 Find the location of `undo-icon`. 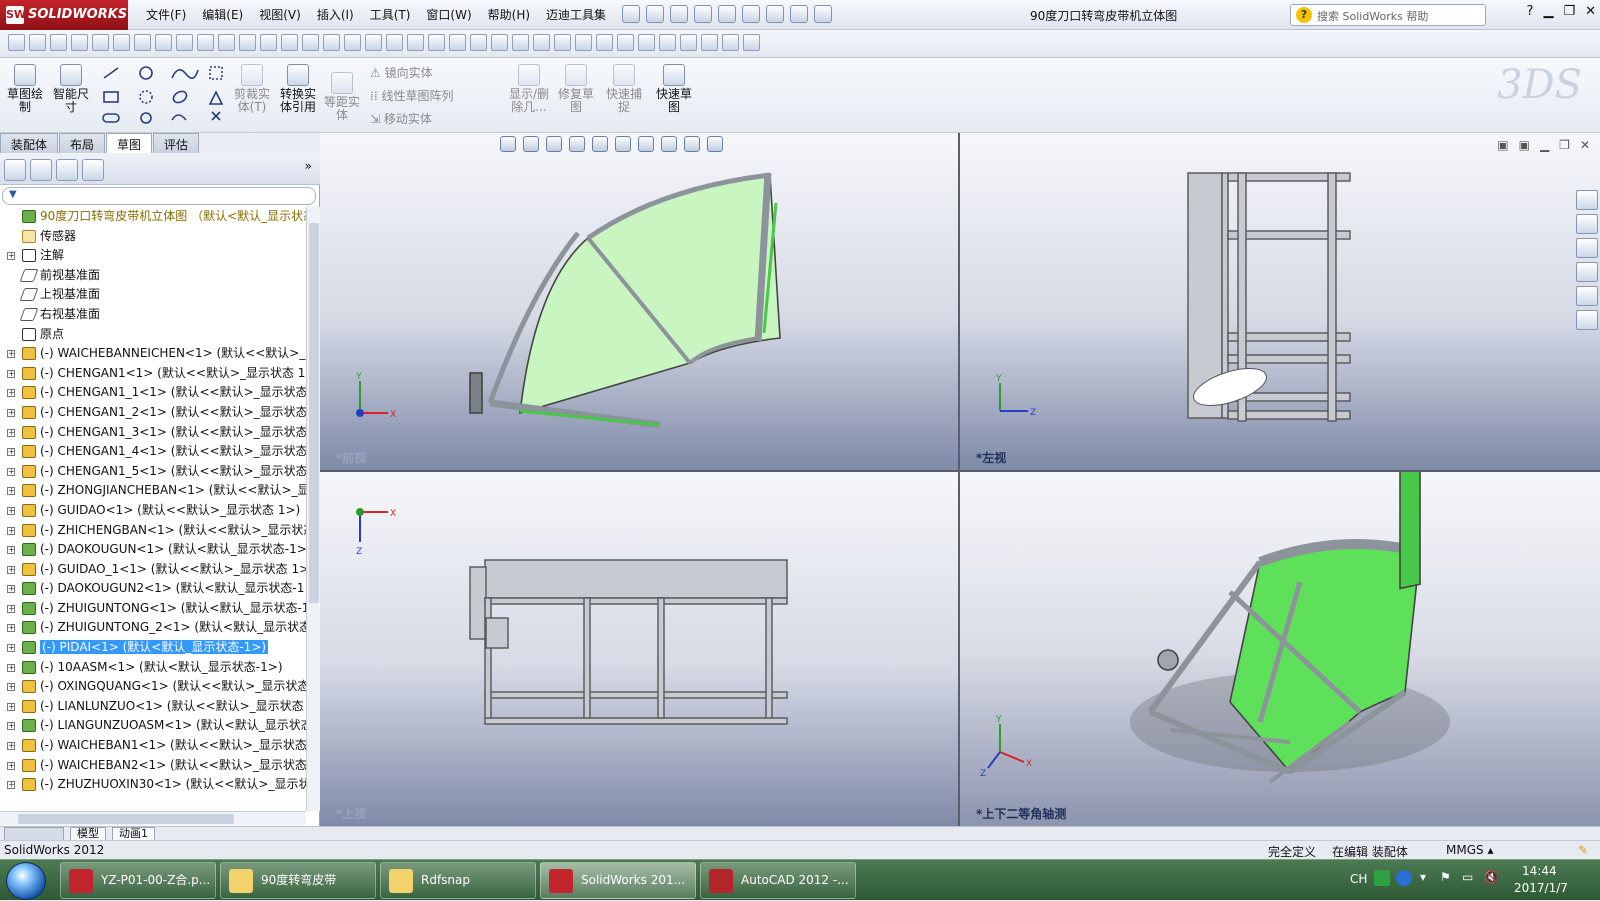

undo-icon is located at coordinates (727, 14).